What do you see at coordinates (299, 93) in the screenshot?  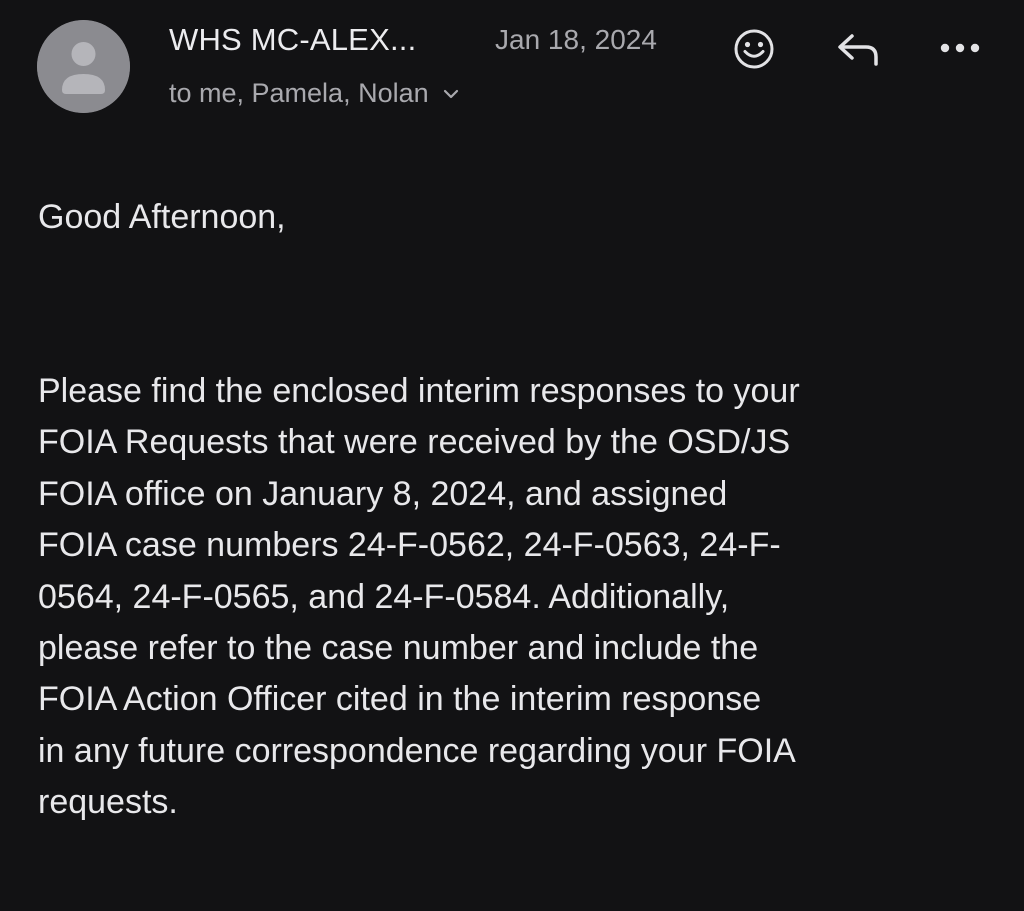 I see `recipients-list: to me, Pamela, Nolan` at bounding box center [299, 93].